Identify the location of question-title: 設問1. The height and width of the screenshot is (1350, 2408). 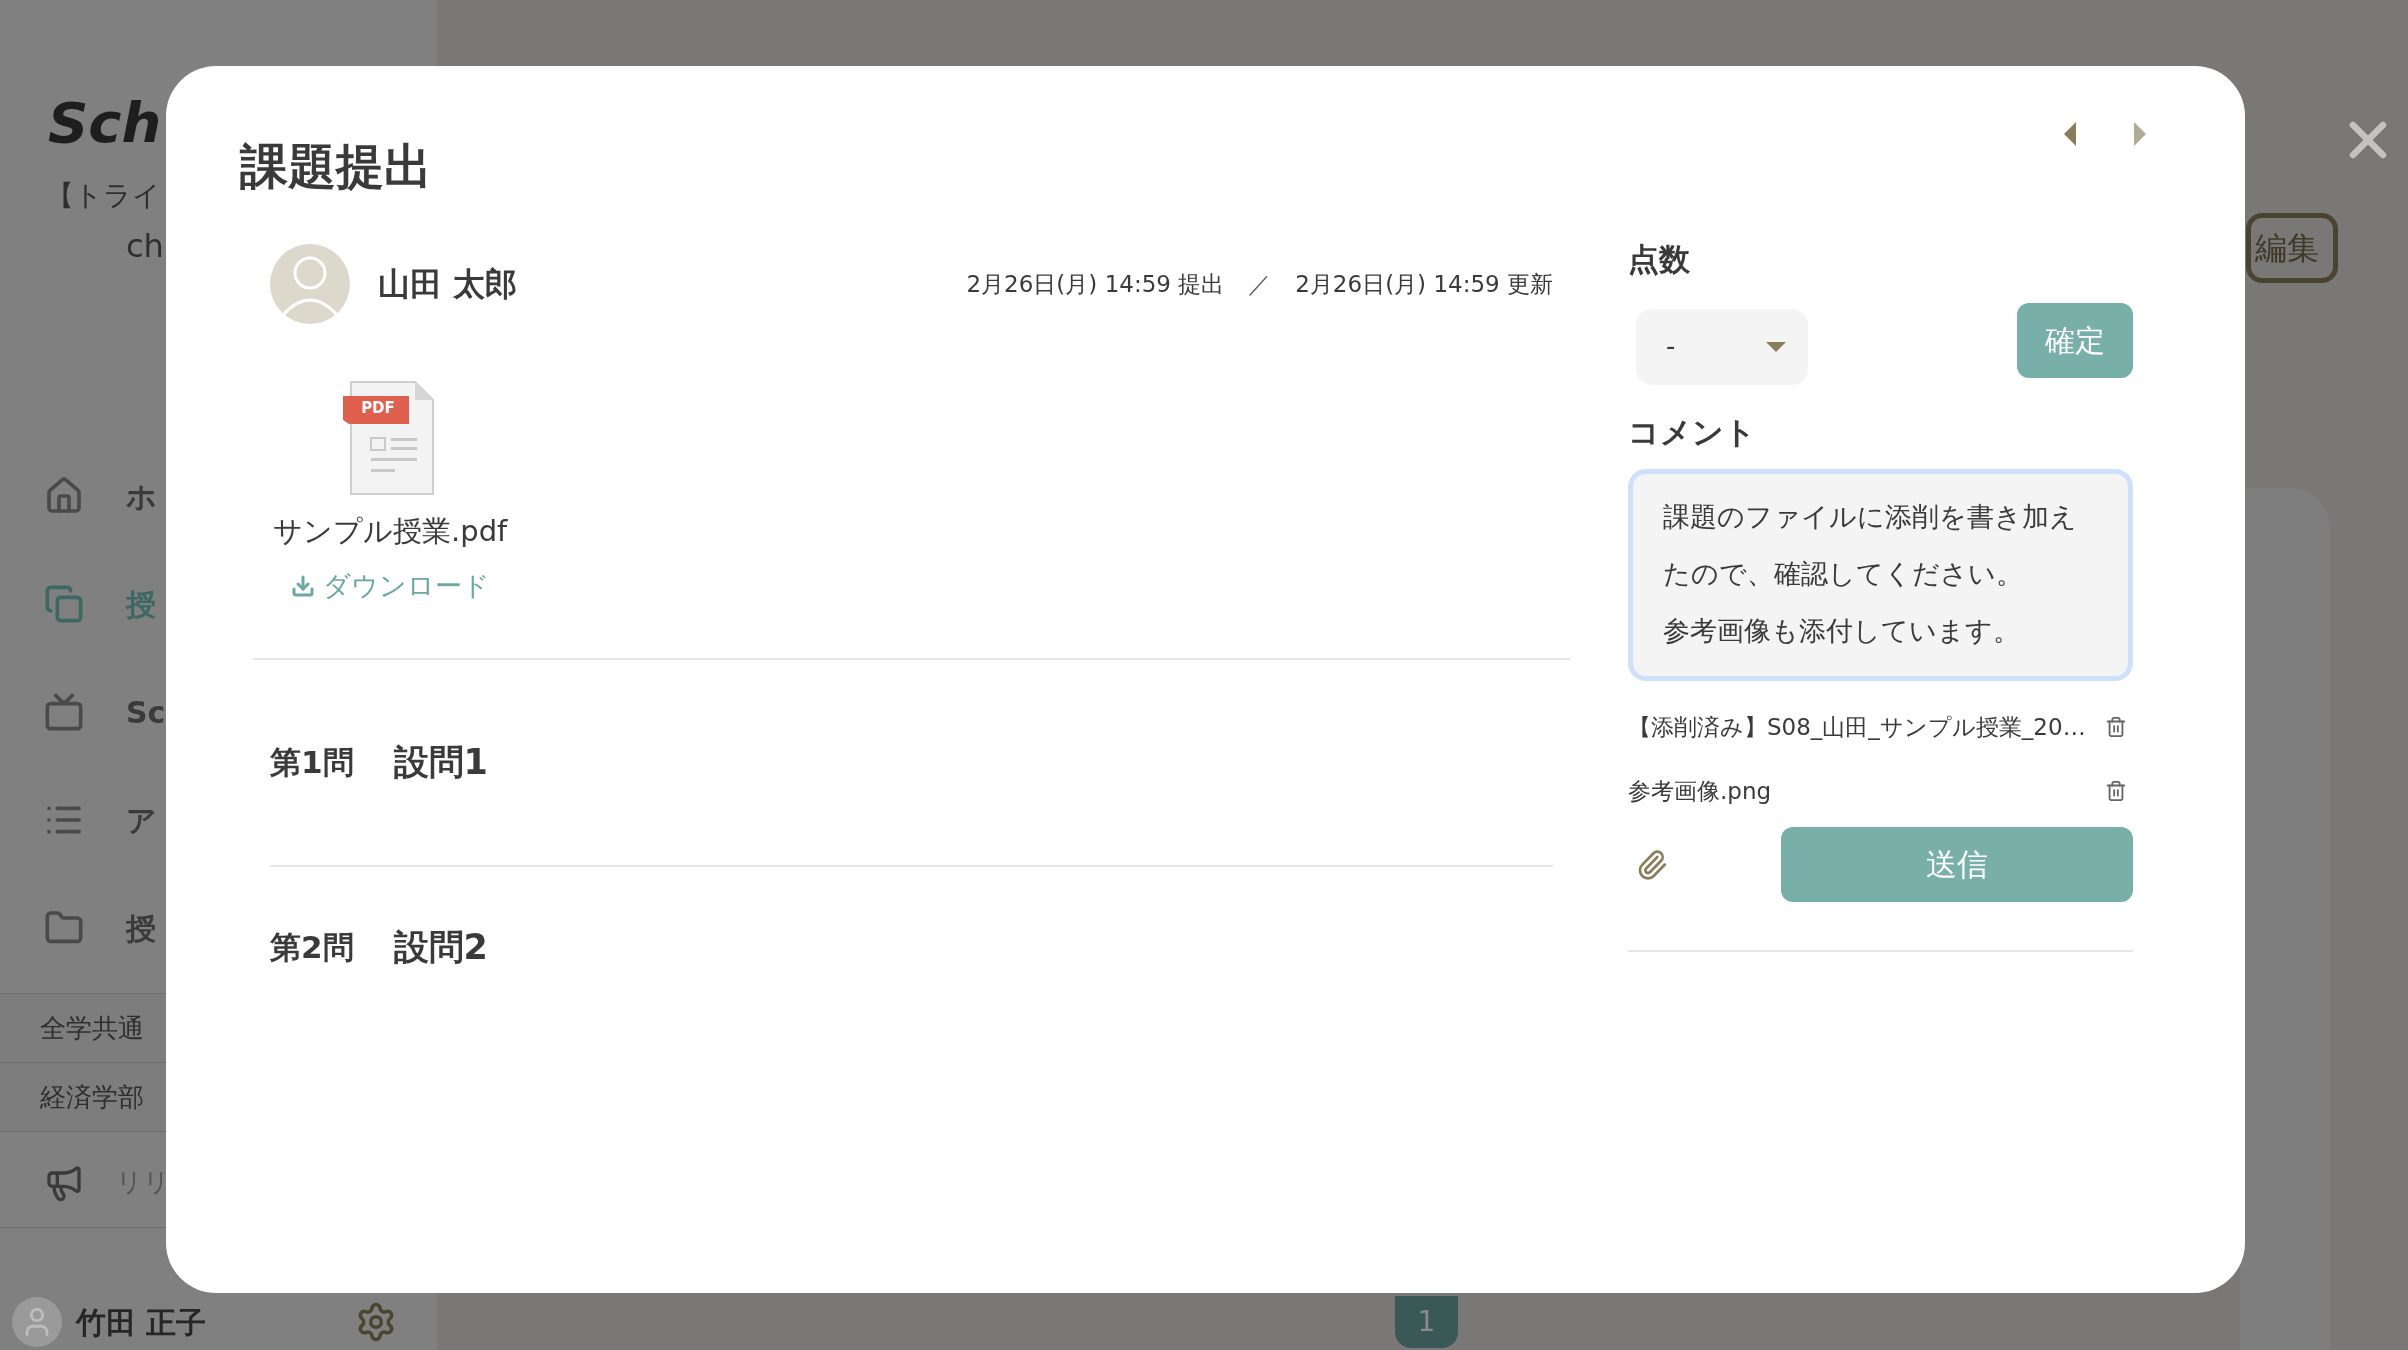
(440, 763).